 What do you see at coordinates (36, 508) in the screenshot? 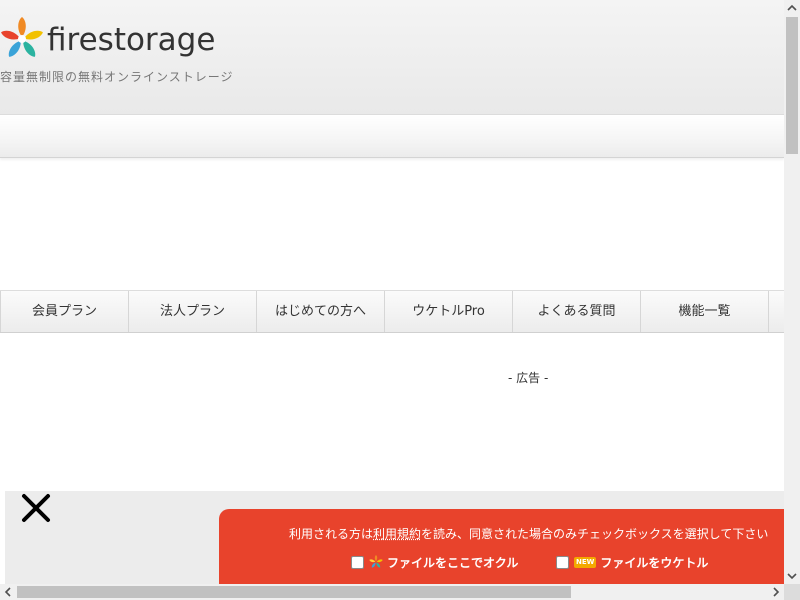
I see `close-icon` at bounding box center [36, 508].